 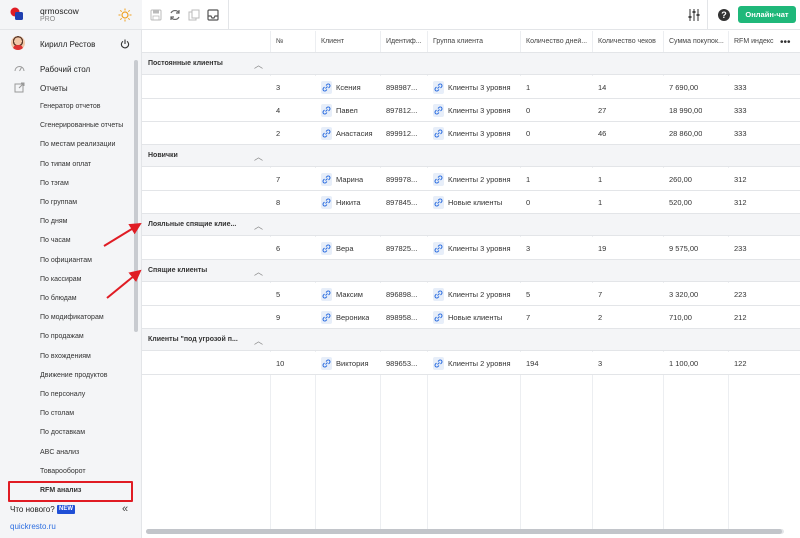 What do you see at coordinates (57, 413) in the screenshot?
I see `submenu-item: По столам` at bounding box center [57, 413].